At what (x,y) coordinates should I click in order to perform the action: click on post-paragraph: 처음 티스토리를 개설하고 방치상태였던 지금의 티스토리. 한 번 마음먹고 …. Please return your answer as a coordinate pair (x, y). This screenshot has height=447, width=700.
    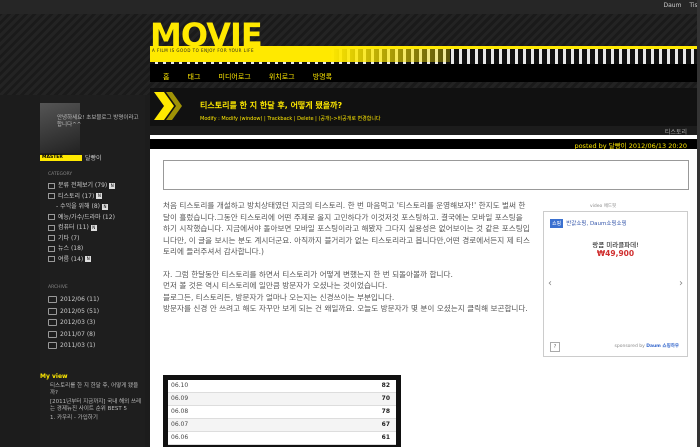
    Looking at the image, I should click on (346, 228).